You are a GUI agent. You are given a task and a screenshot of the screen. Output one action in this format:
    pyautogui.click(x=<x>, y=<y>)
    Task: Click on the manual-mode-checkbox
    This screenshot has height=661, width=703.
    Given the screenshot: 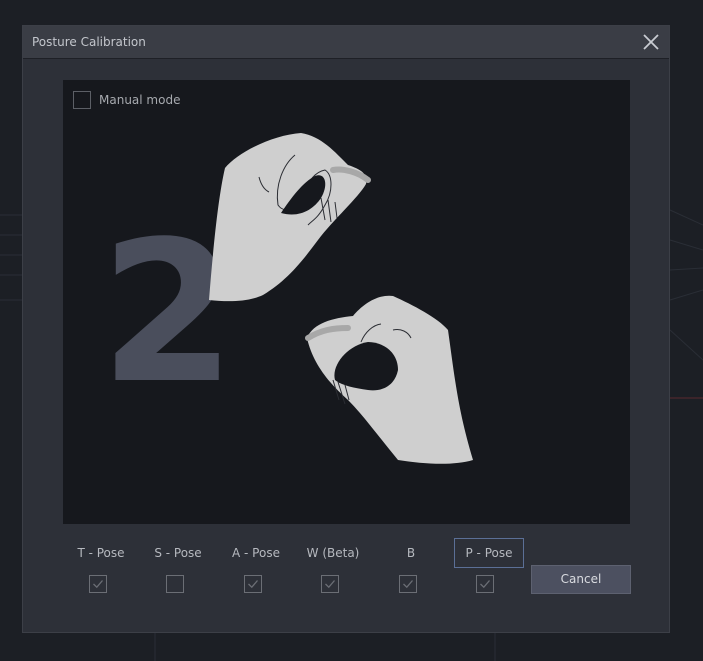 What is the action you would take?
    pyautogui.click(x=82, y=100)
    